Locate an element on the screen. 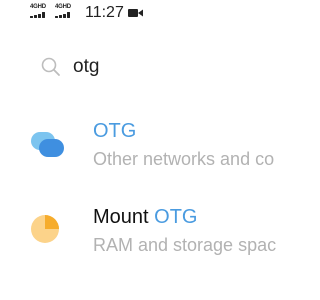 This screenshot has height=300, width=320. result-subtitle: Other networks and co is located at coordinates (184, 159).